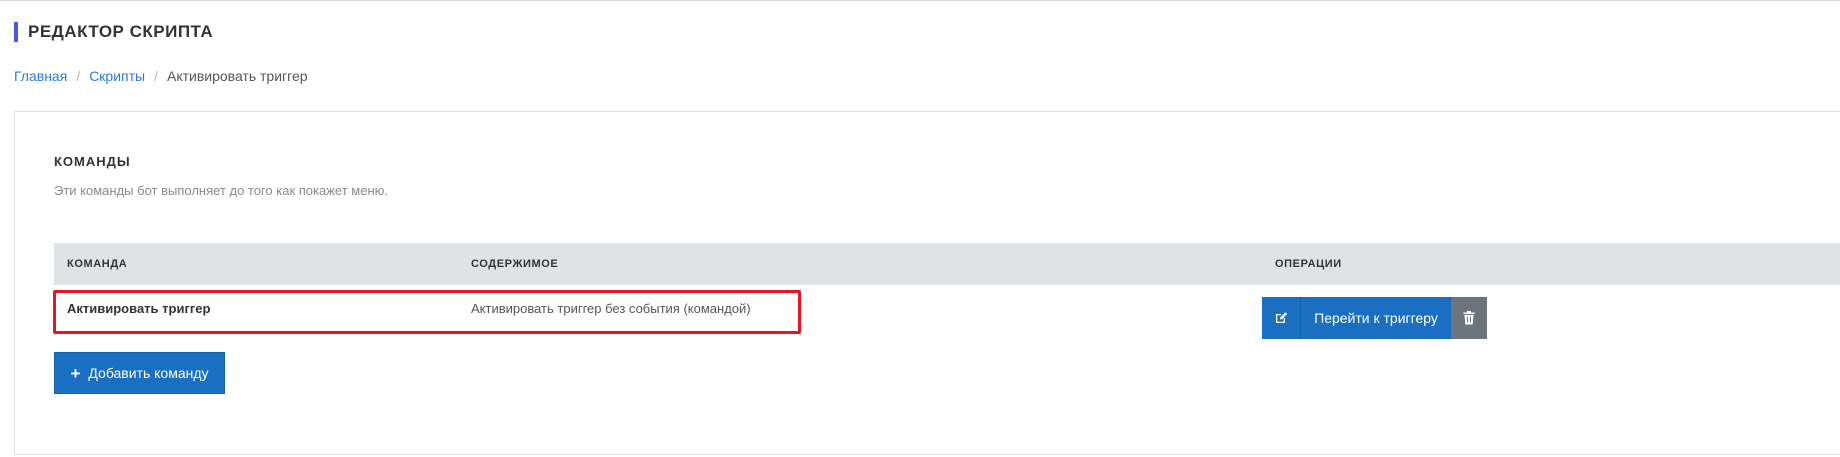  Describe the element at coordinates (117, 76) in the screenshot. I see `breadcrumb-scripts-link: Скрипты` at that location.